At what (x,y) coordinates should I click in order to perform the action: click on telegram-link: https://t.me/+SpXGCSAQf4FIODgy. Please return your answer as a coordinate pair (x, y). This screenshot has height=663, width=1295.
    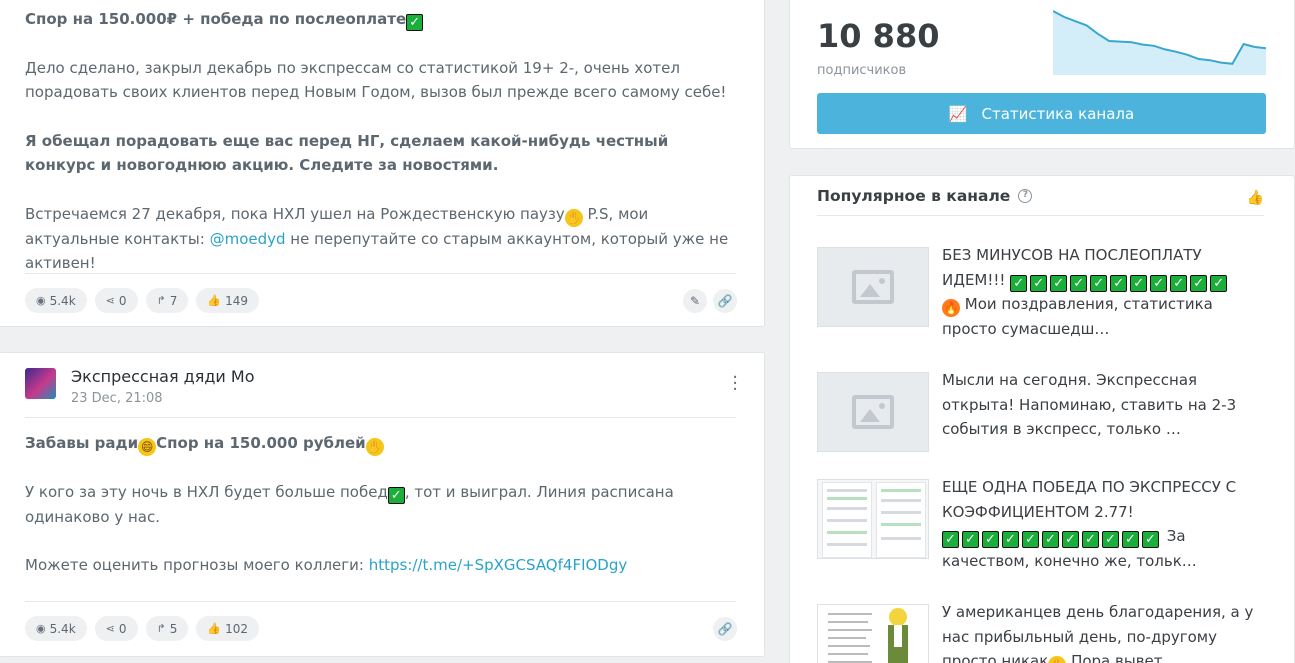
    Looking at the image, I should click on (498, 565).